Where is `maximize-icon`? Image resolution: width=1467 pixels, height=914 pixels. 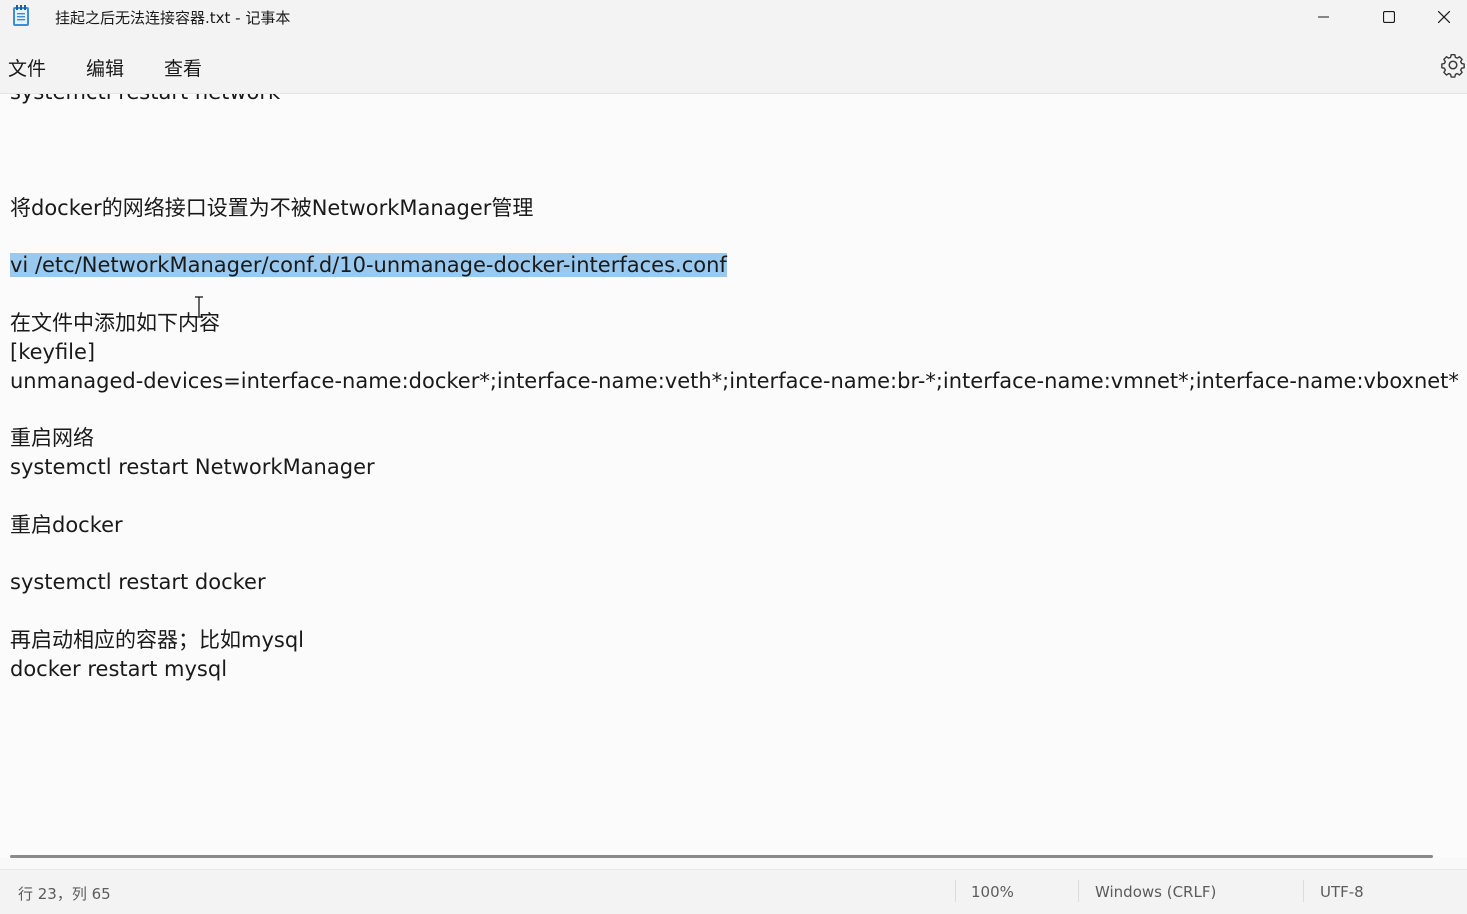 maximize-icon is located at coordinates (1389, 17).